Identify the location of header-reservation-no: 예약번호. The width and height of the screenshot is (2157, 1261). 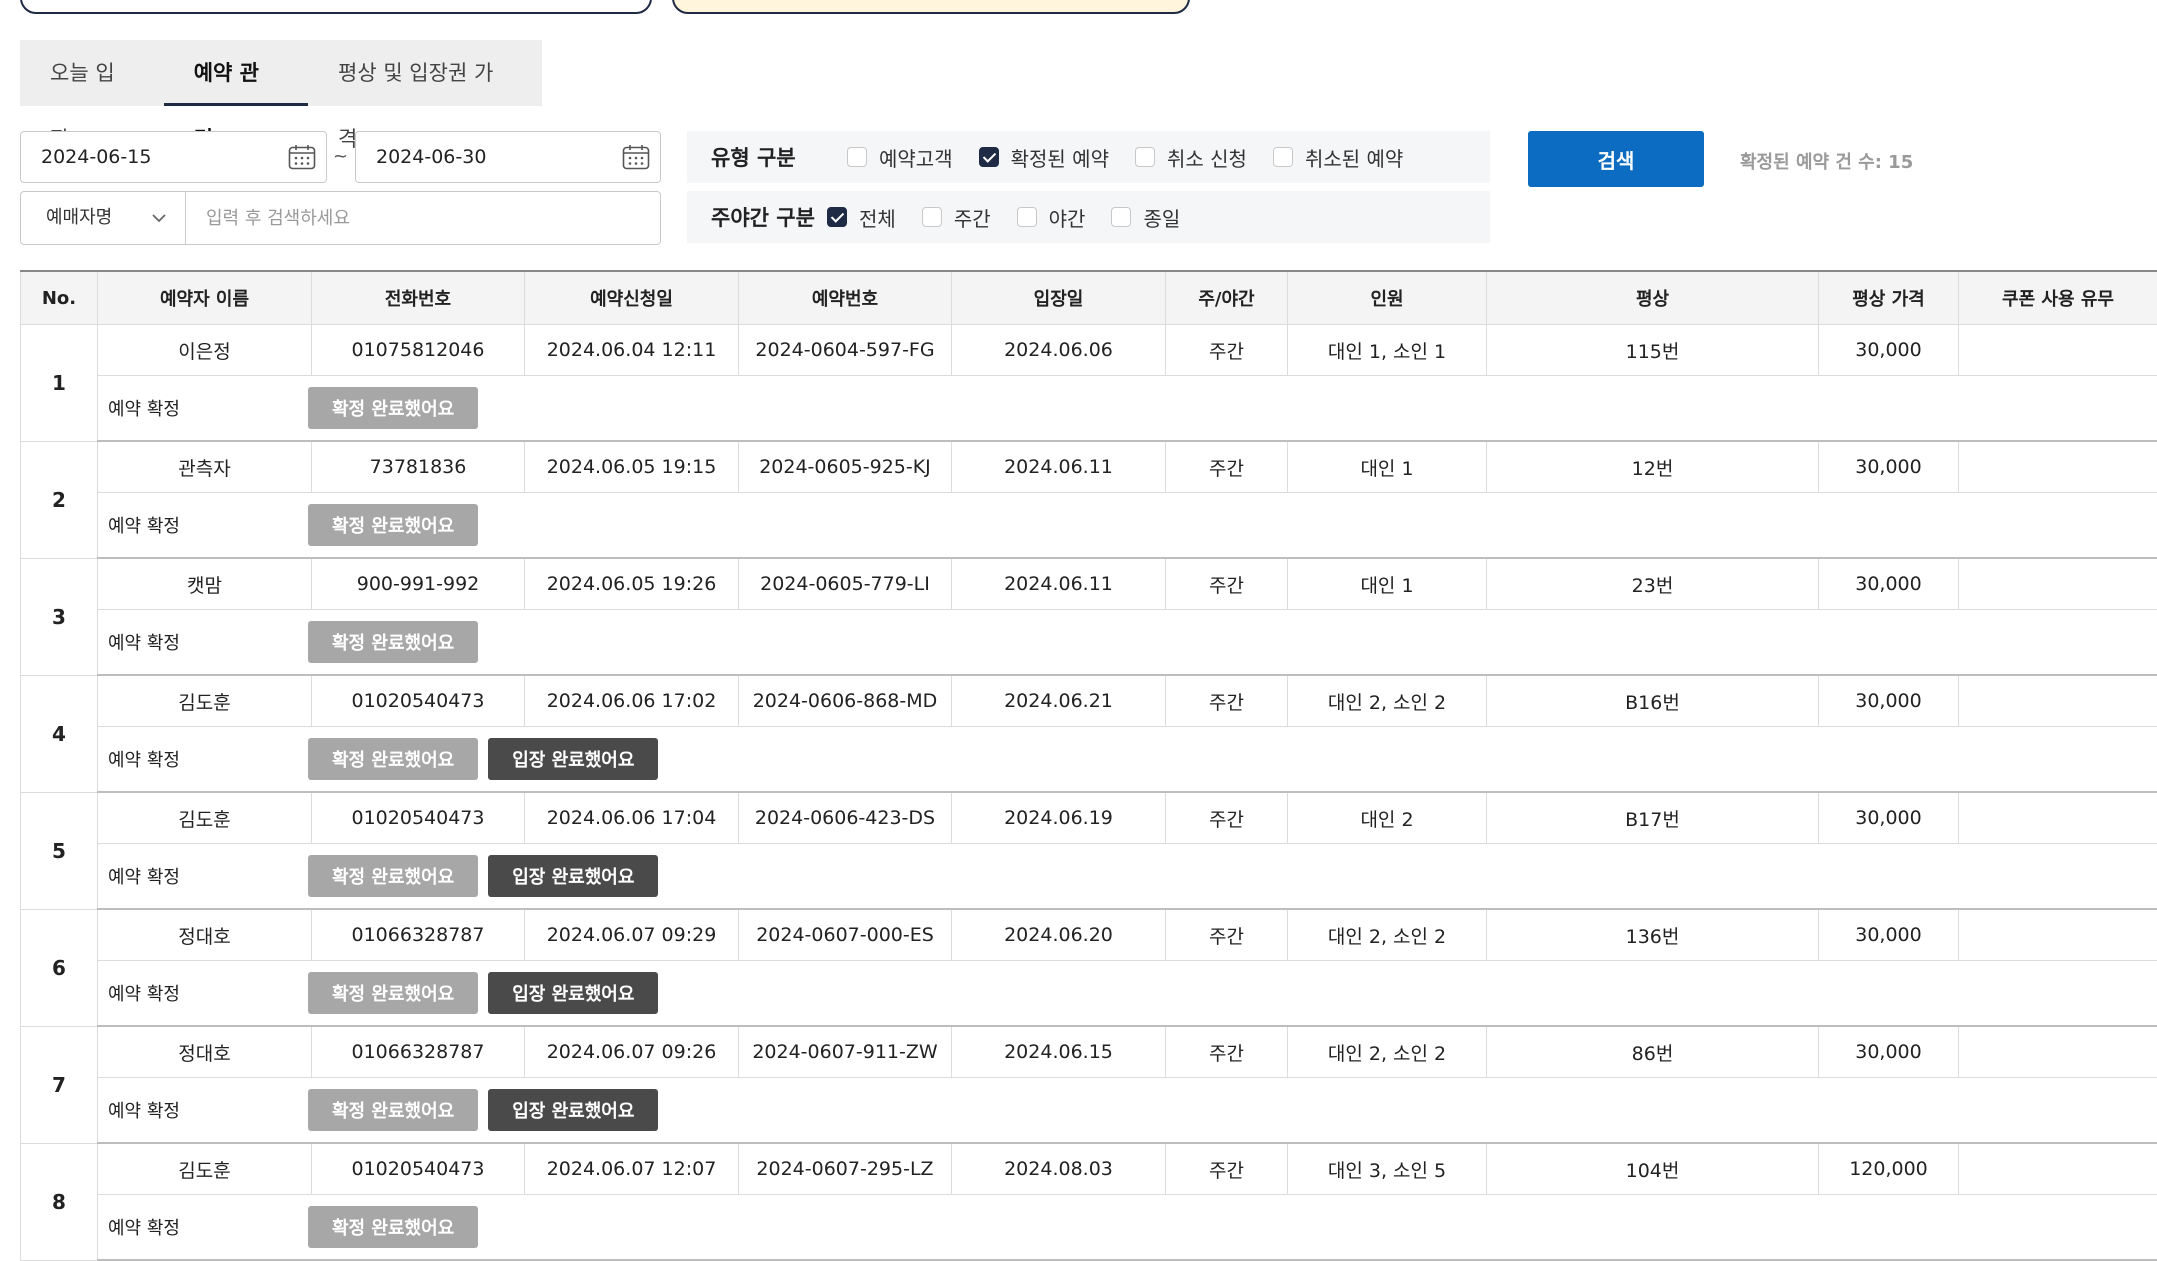
(845, 298).